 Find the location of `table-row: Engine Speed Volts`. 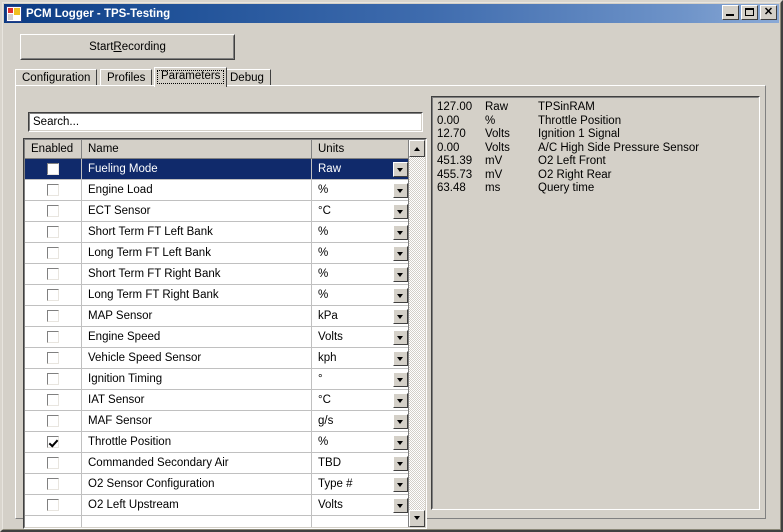

table-row: Engine Speed Volts is located at coordinates (217, 337).